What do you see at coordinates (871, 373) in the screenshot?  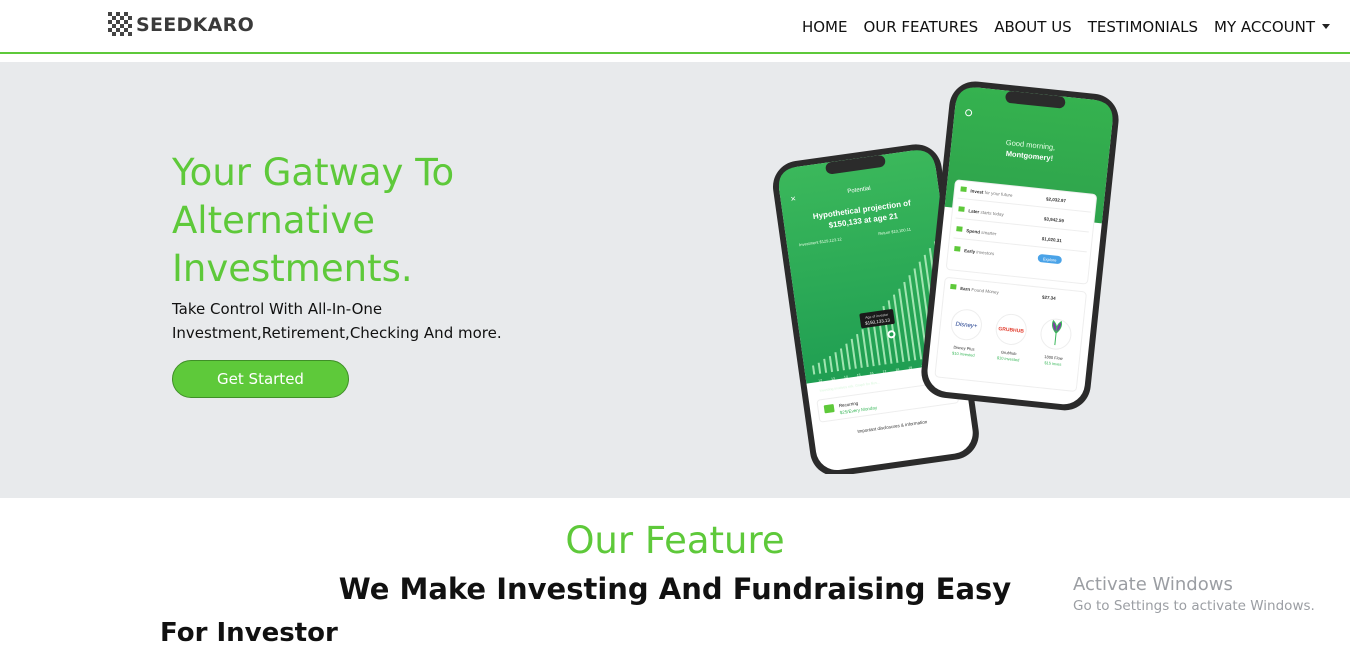 I see `back-phone-axis-year: 16` at bounding box center [871, 373].